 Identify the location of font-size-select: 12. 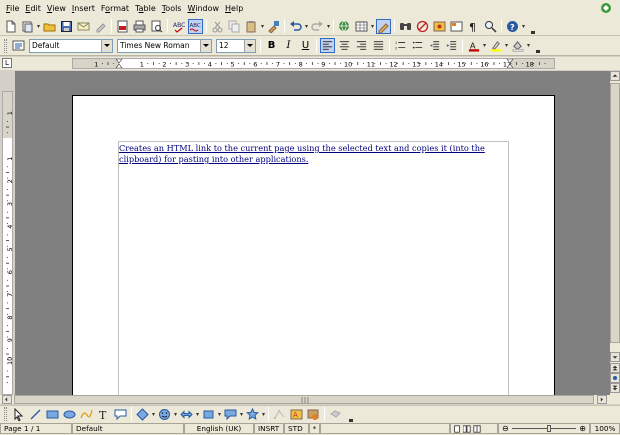
(236, 45).